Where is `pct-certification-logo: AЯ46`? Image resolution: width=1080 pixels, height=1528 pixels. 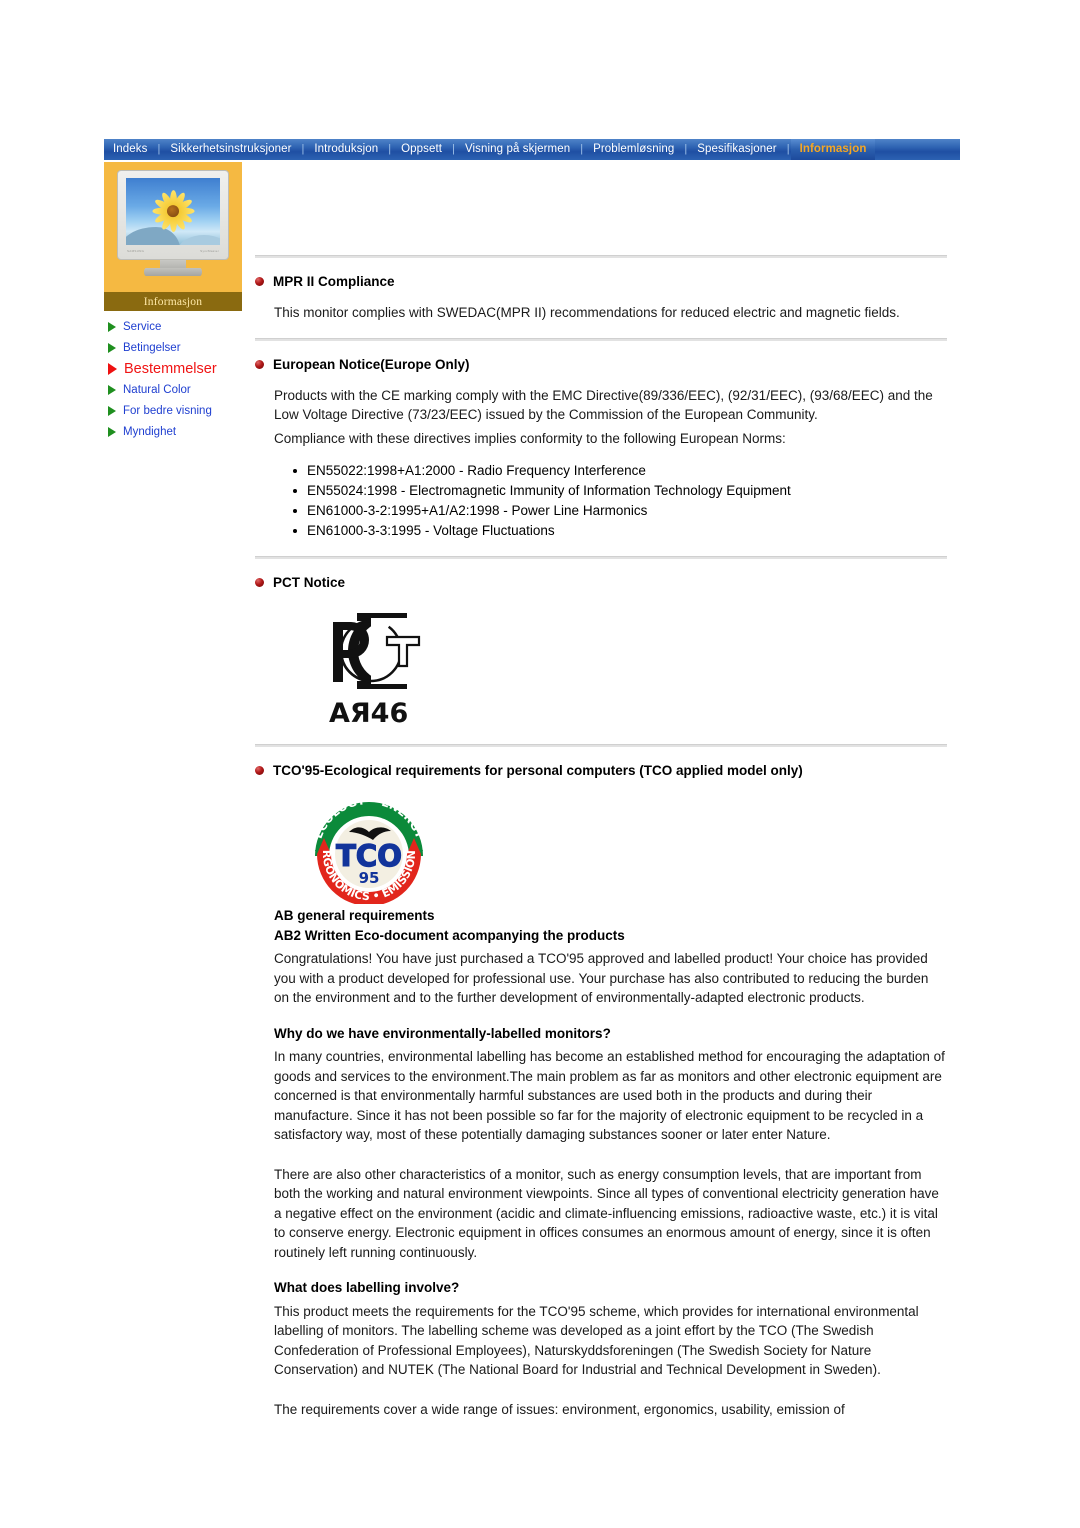
pct-certification-logo: AЯ46 is located at coordinates (380, 668).